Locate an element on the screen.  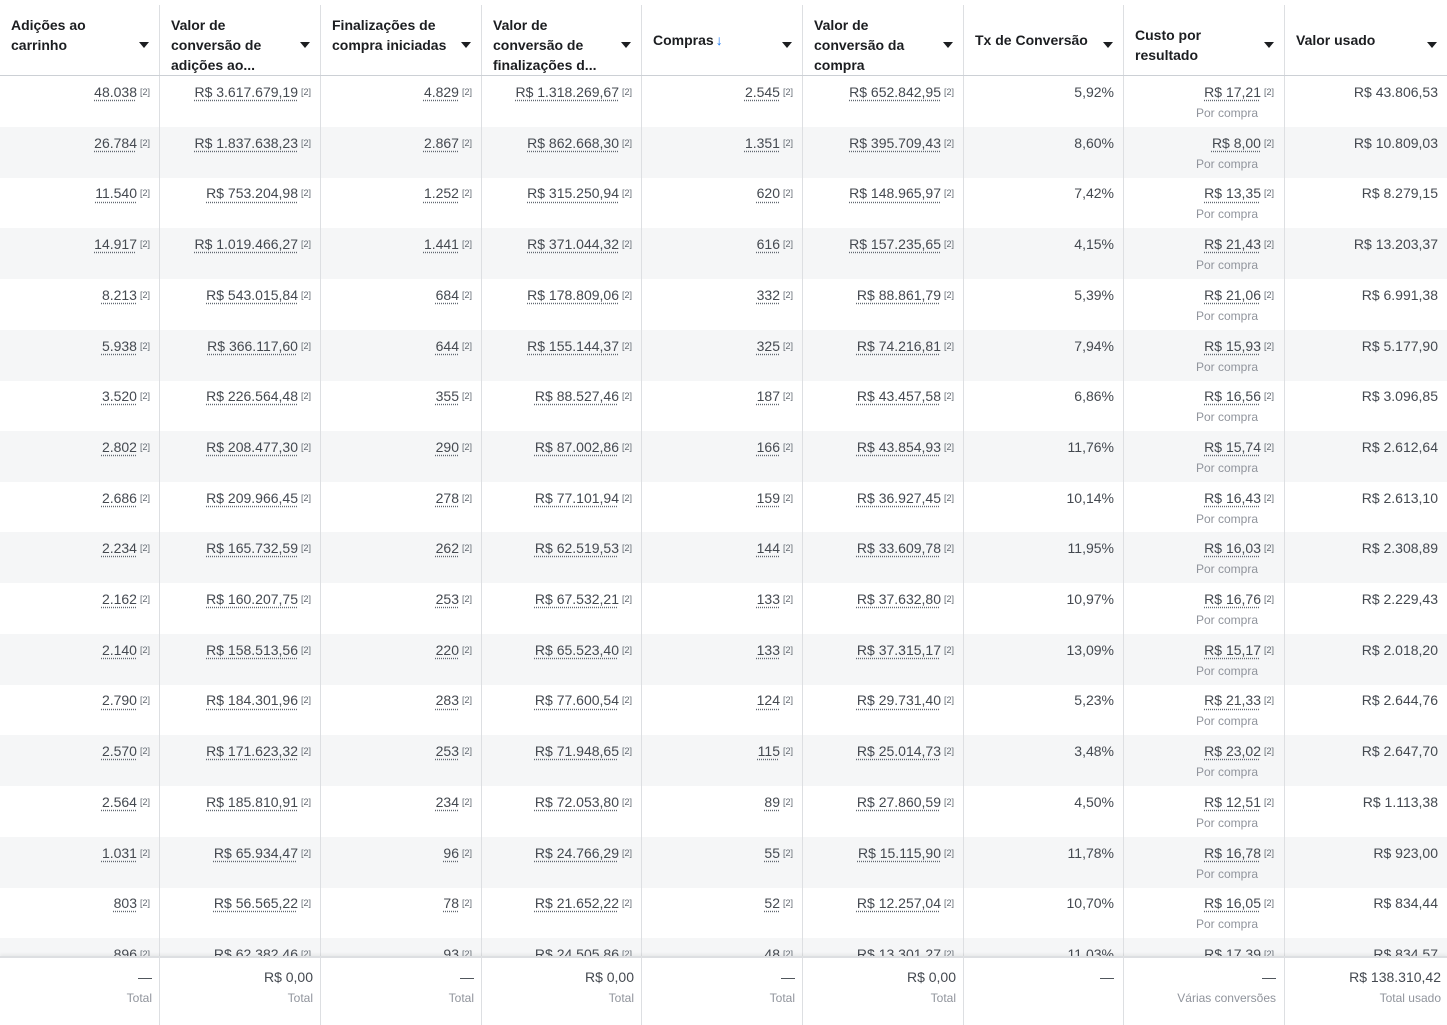
column-header-purchase-value: Valor de conversão da compra is located at coordinates (883, 40).